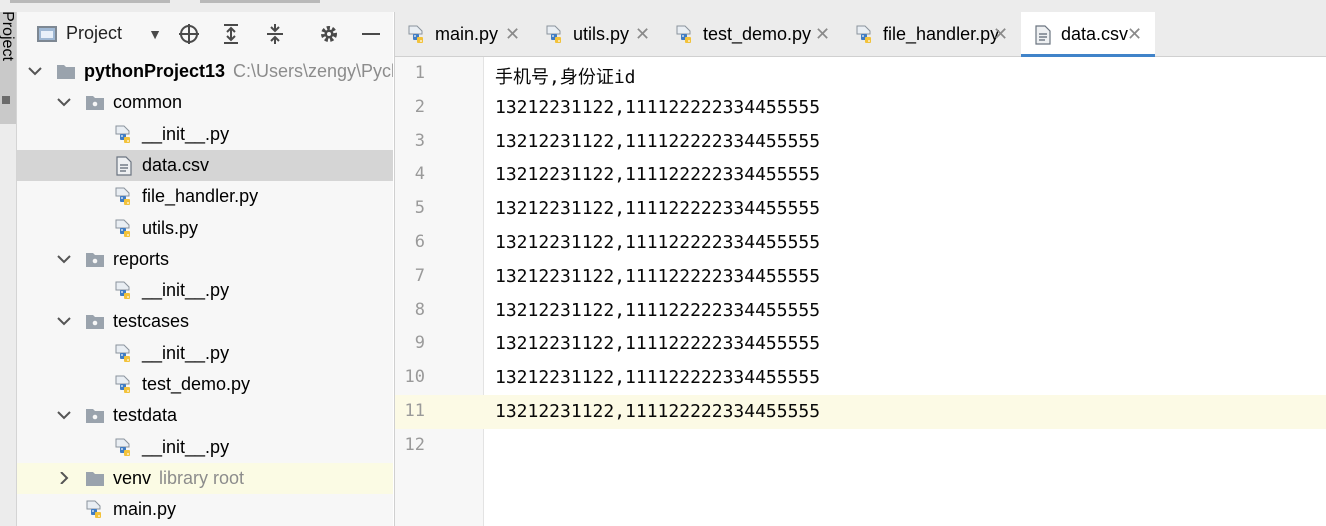 The image size is (1326, 526). Describe the element at coordinates (205, 509) in the screenshot. I see `tree-item-main-py: main.py` at that location.